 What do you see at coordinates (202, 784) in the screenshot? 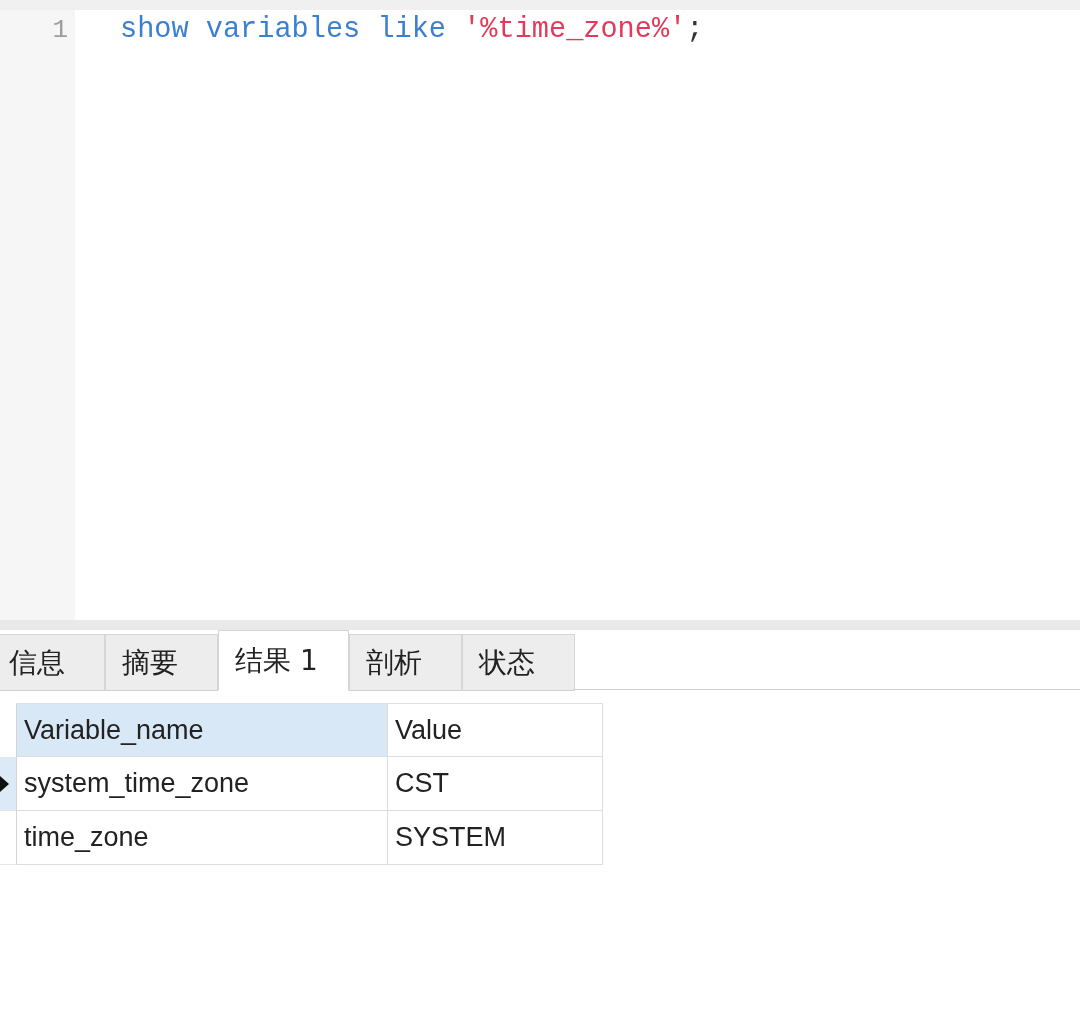
I see `table-cell: system_time_zone` at bounding box center [202, 784].